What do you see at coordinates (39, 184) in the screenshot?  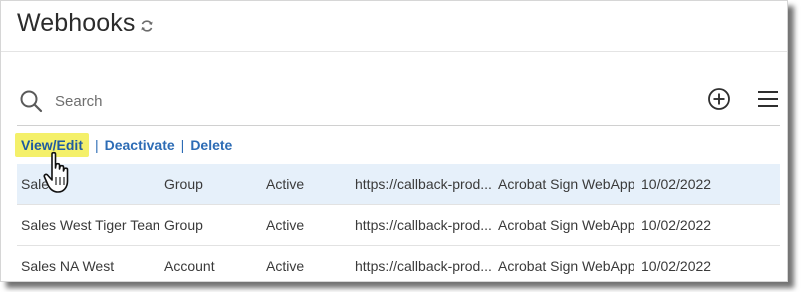 I see `webhook-name: Sales` at bounding box center [39, 184].